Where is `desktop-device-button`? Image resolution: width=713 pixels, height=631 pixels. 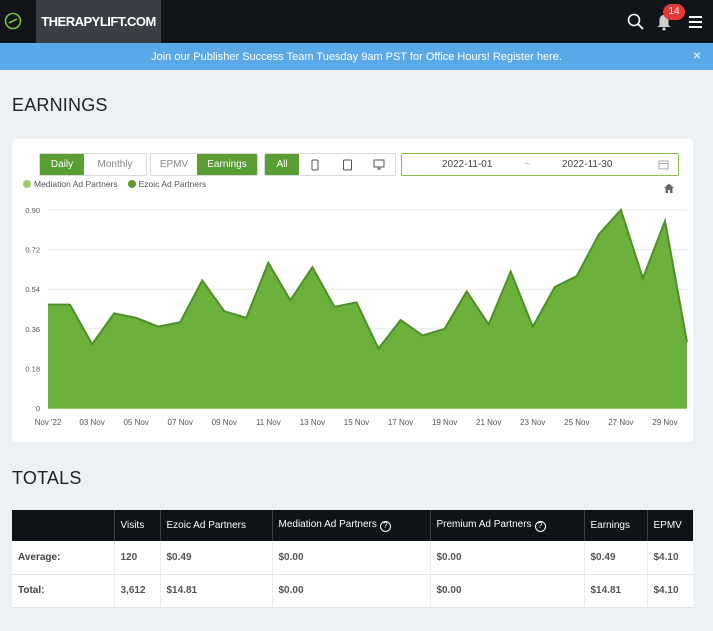 desktop-device-button is located at coordinates (379, 164).